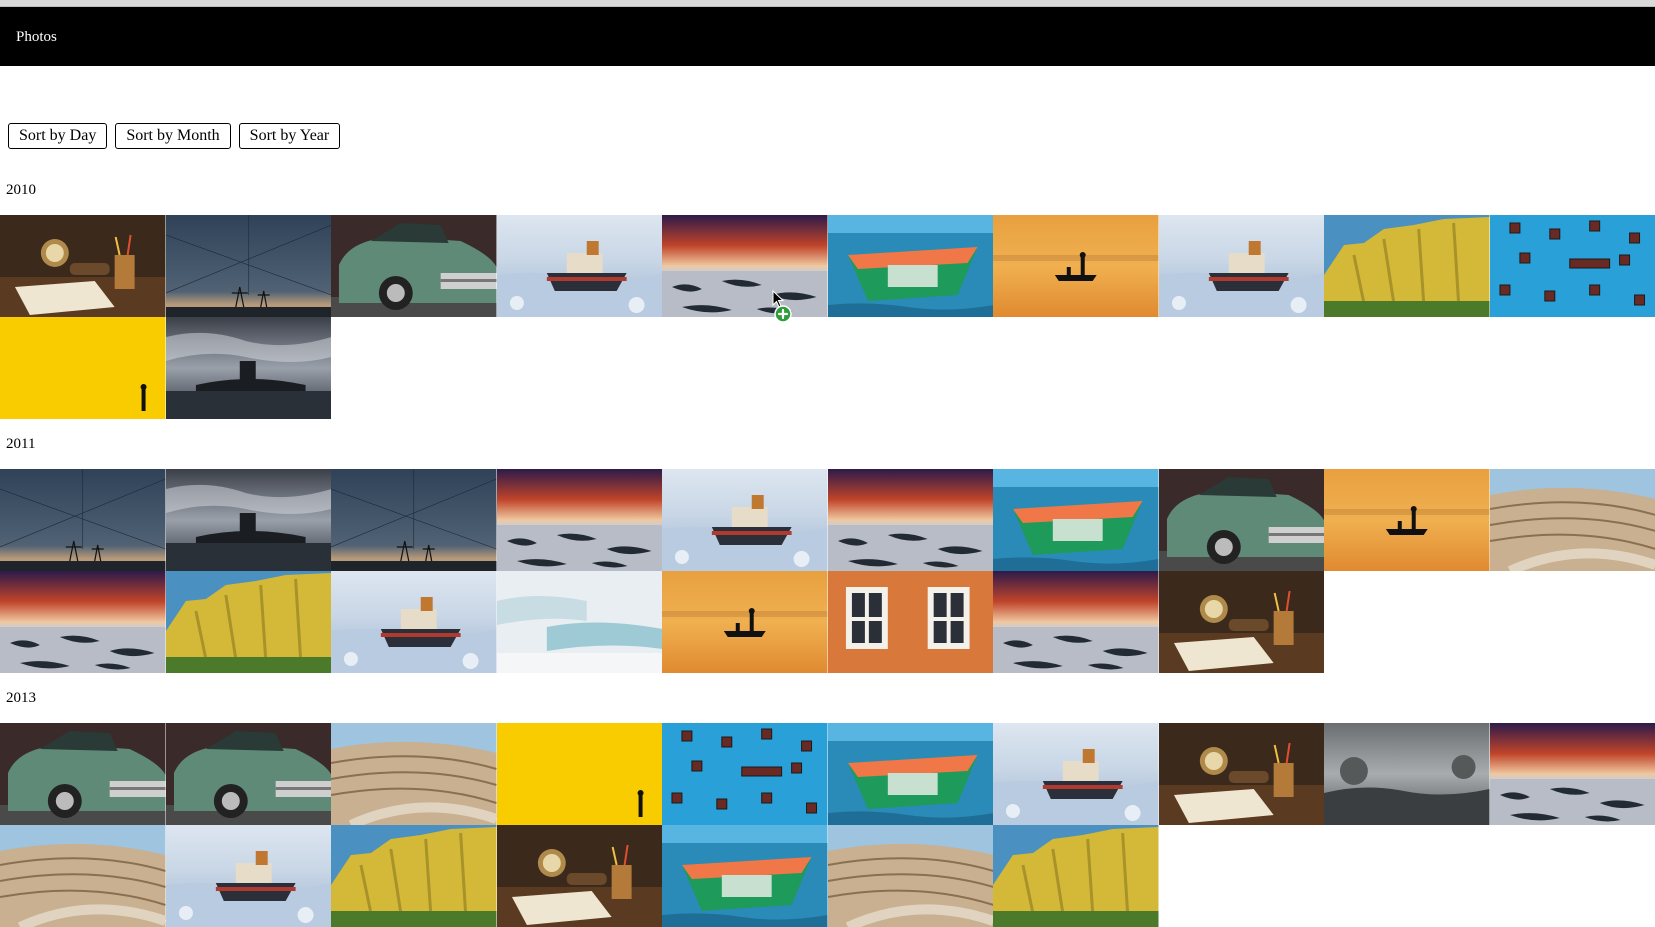 This screenshot has width=1655, height=927. Describe the element at coordinates (36, 37) in the screenshot. I see `app-title: Photos` at that location.